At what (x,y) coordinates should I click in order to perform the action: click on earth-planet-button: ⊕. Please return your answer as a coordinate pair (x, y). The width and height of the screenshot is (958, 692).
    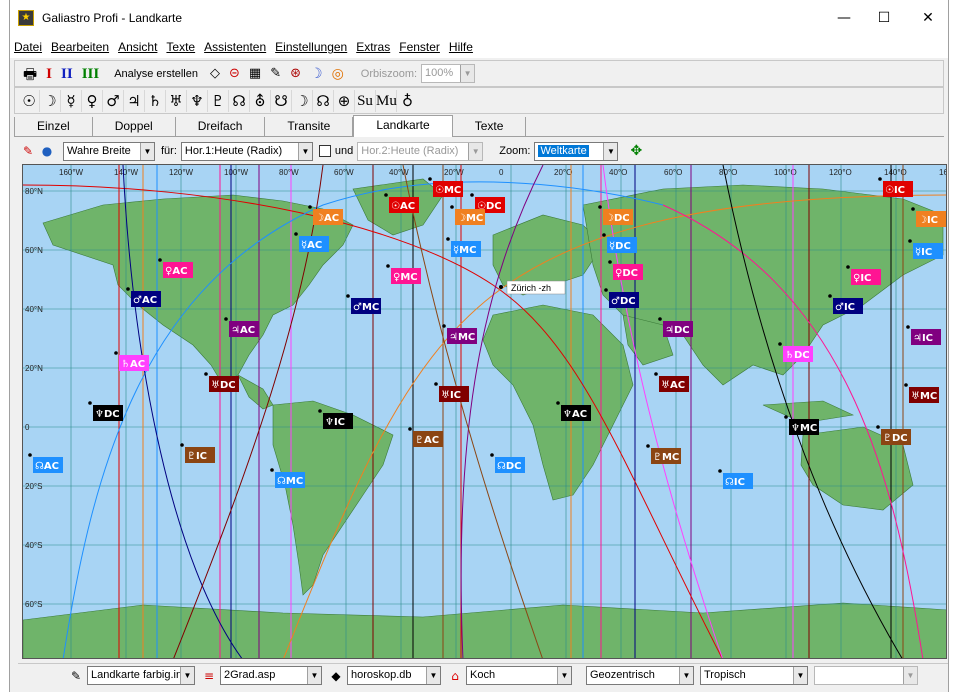
    Looking at the image, I should click on (344, 100).